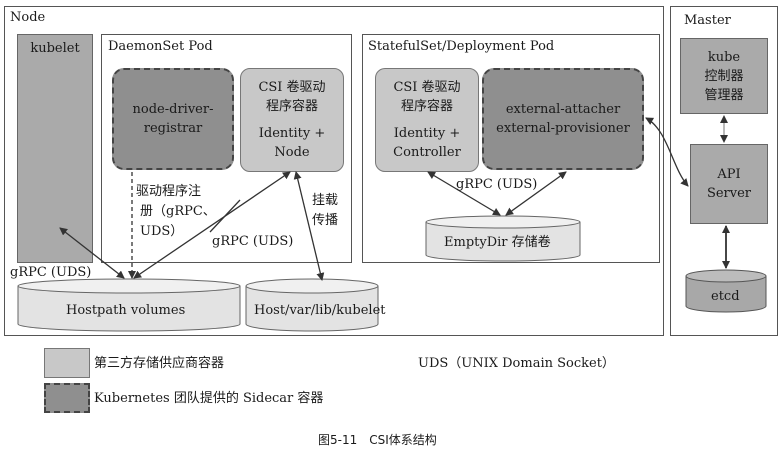 The height and width of the screenshot is (453, 782). Describe the element at coordinates (725, 296) in the screenshot. I see `etcd-label: etcd` at that location.